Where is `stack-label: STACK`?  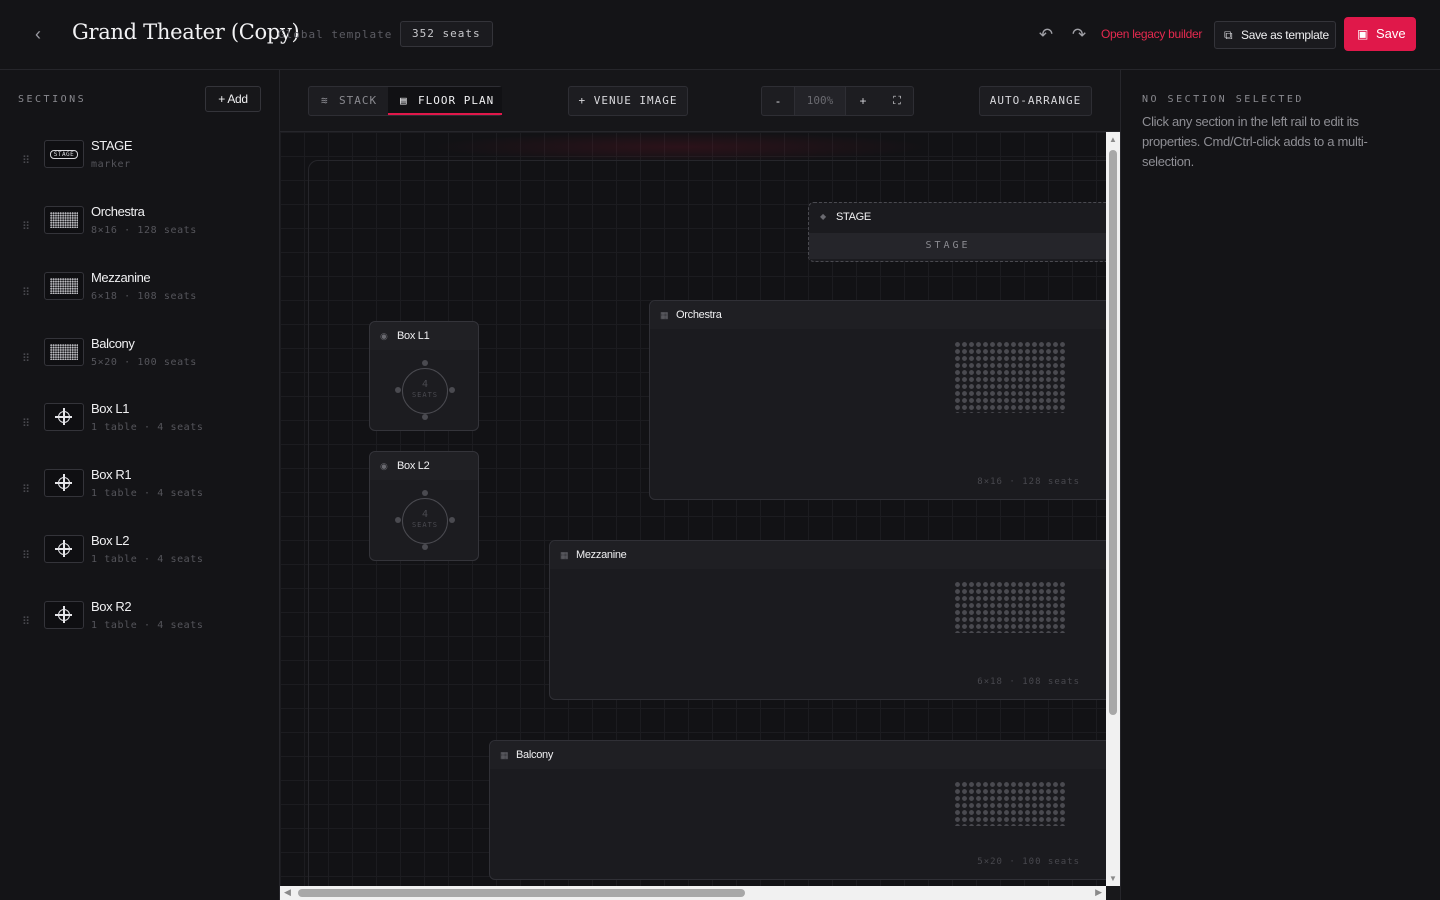 stack-label: STACK is located at coordinates (358, 100).